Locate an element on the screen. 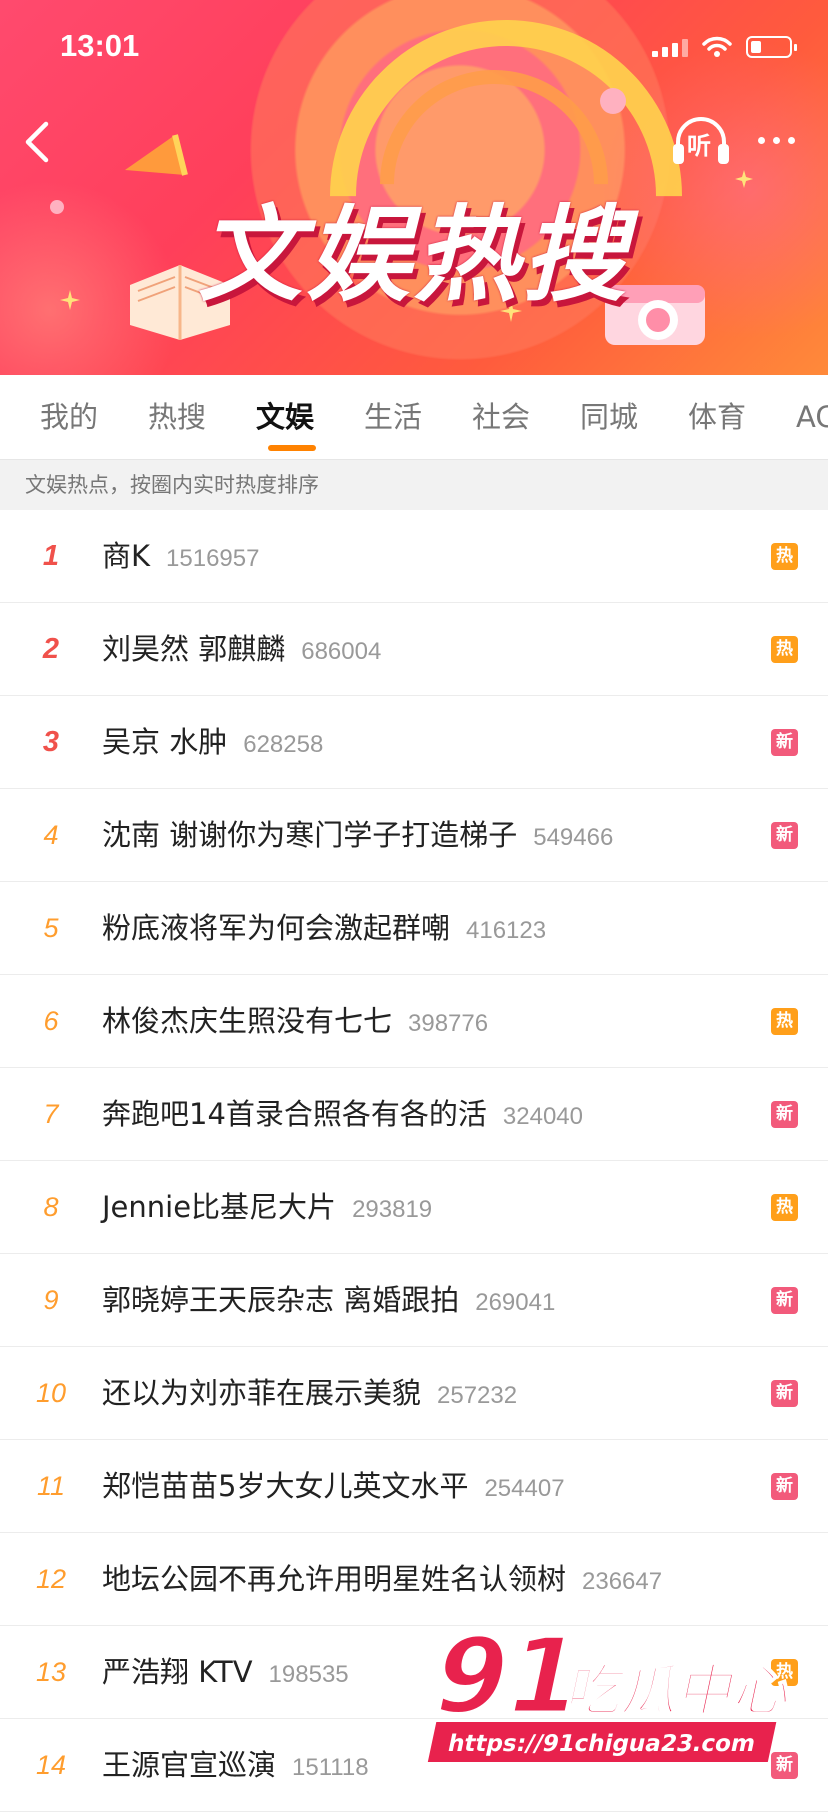  item-title: 沈南 谢谢你为寒门学子打造梯子 is located at coordinates (310, 835).